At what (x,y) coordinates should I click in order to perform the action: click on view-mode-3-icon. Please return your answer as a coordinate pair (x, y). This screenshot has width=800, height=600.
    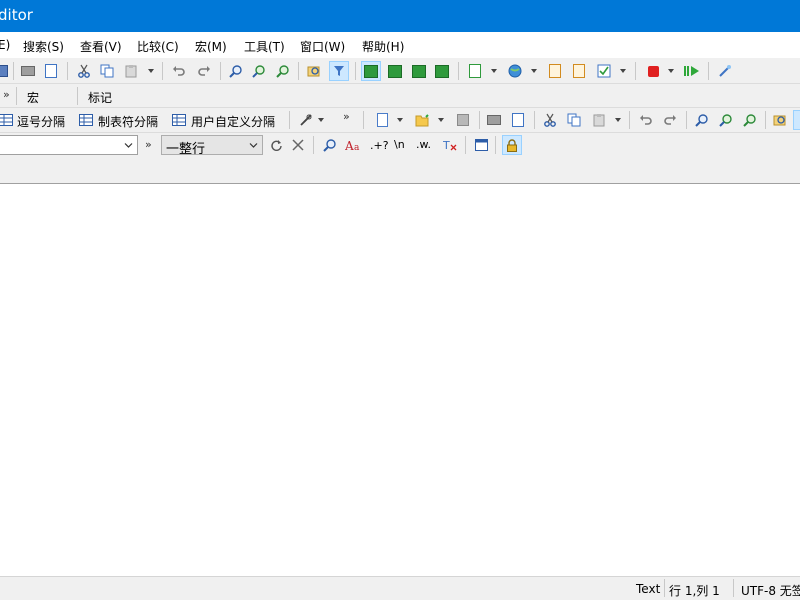
    Looking at the image, I should click on (419, 71).